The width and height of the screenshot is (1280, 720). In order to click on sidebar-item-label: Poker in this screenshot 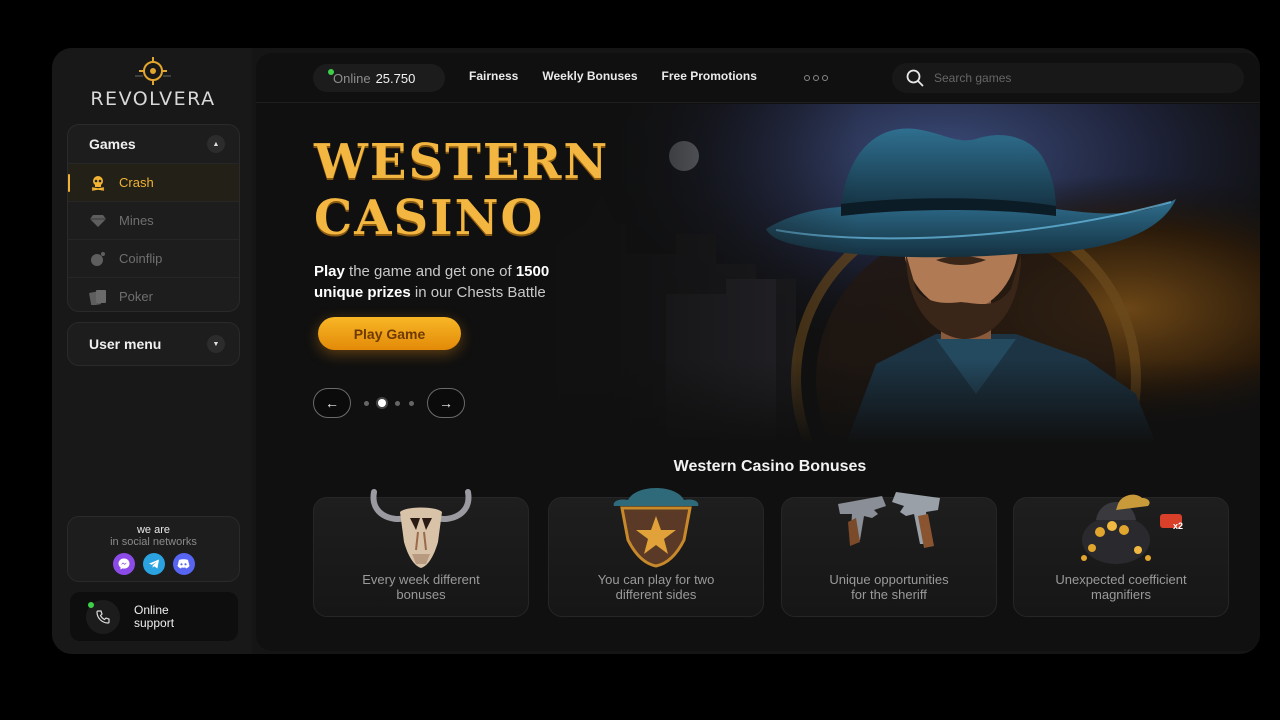, I will do `click(136, 296)`.